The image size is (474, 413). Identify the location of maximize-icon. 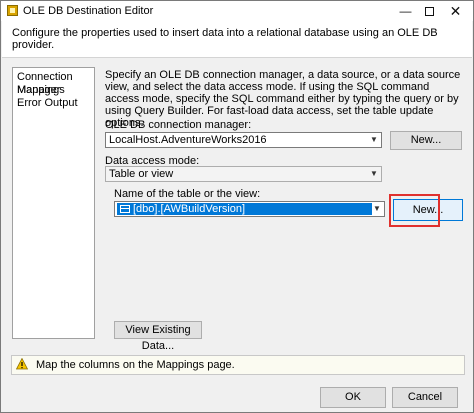
(429, 11).